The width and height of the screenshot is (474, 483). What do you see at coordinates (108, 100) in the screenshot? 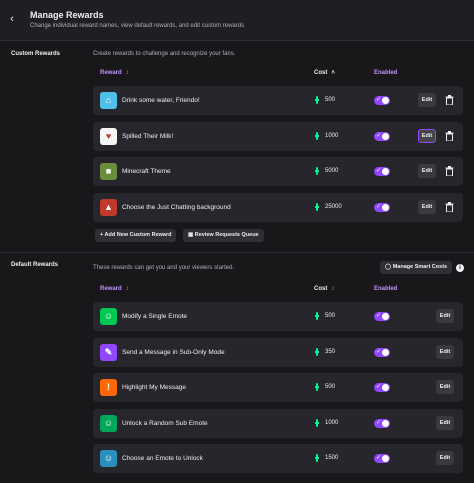
I see `water-icon: ⌂` at bounding box center [108, 100].